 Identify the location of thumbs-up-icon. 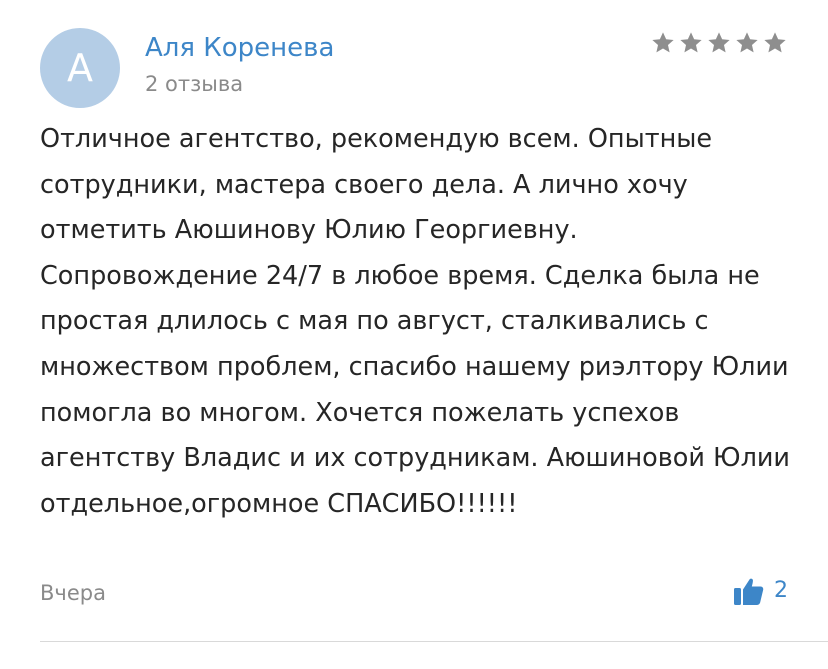
(749, 591).